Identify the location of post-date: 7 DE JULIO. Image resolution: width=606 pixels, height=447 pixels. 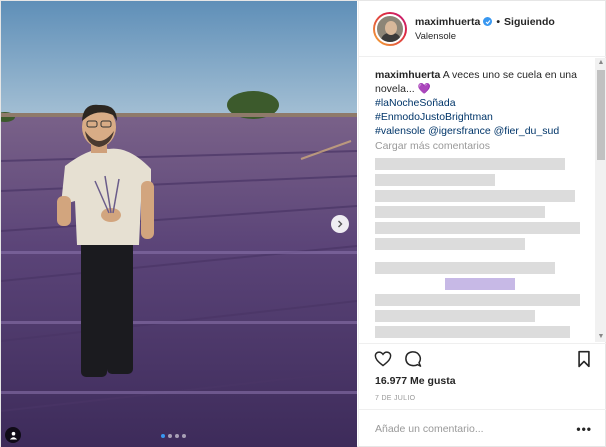
(395, 398).